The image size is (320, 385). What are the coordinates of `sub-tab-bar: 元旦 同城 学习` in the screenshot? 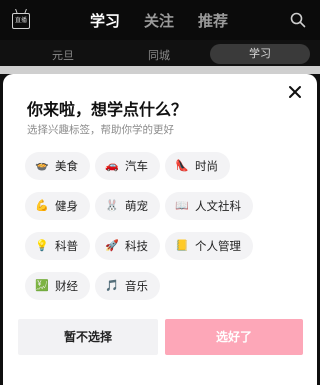 It's located at (160, 53).